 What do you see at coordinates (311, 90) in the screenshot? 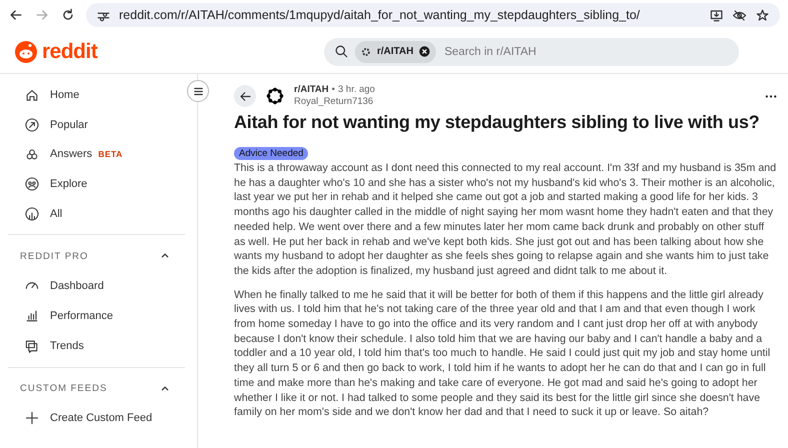
I see `subreddit-link: r/AITAH` at bounding box center [311, 90].